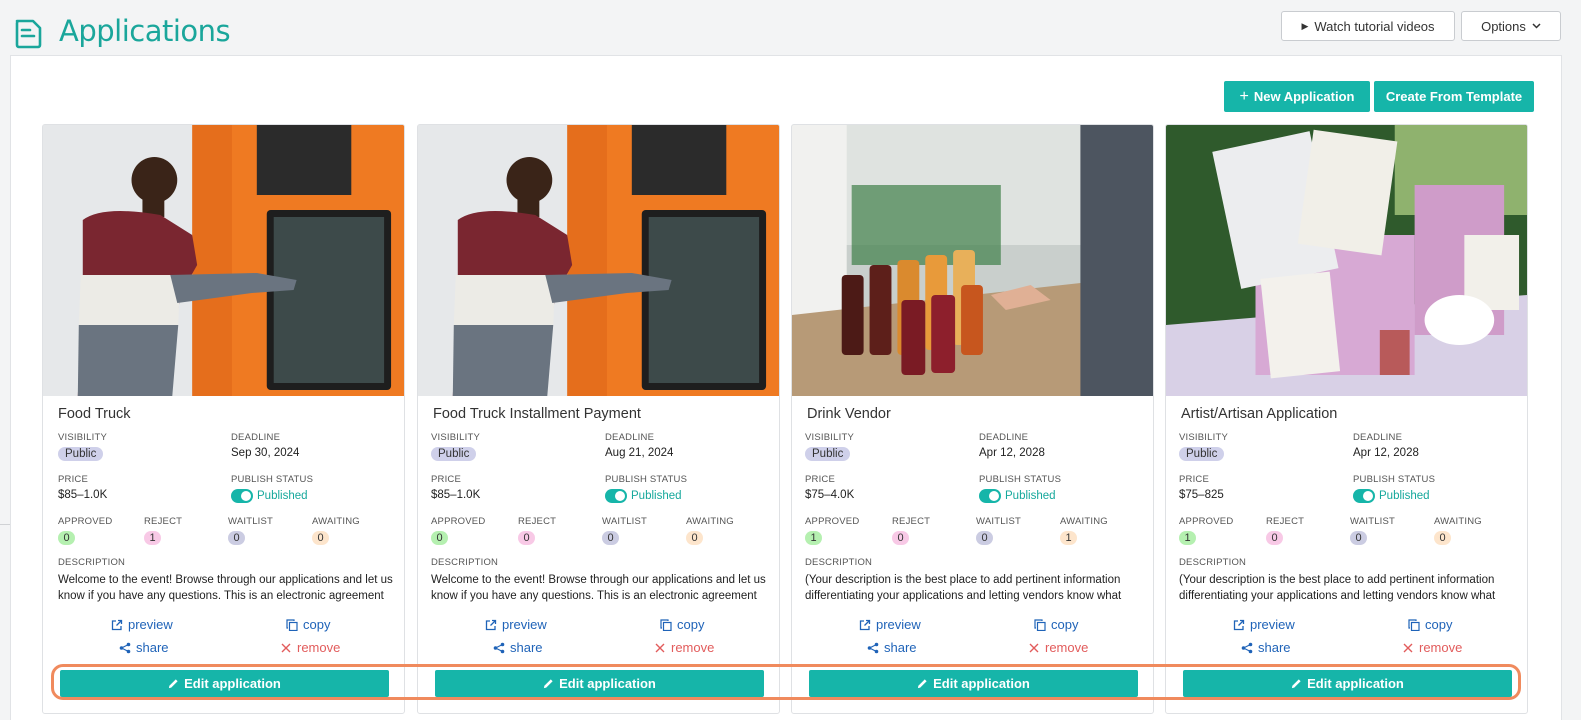  What do you see at coordinates (1503, 26) in the screenshot?
I see `options-label: Options` at bounding box center [1503, 26].